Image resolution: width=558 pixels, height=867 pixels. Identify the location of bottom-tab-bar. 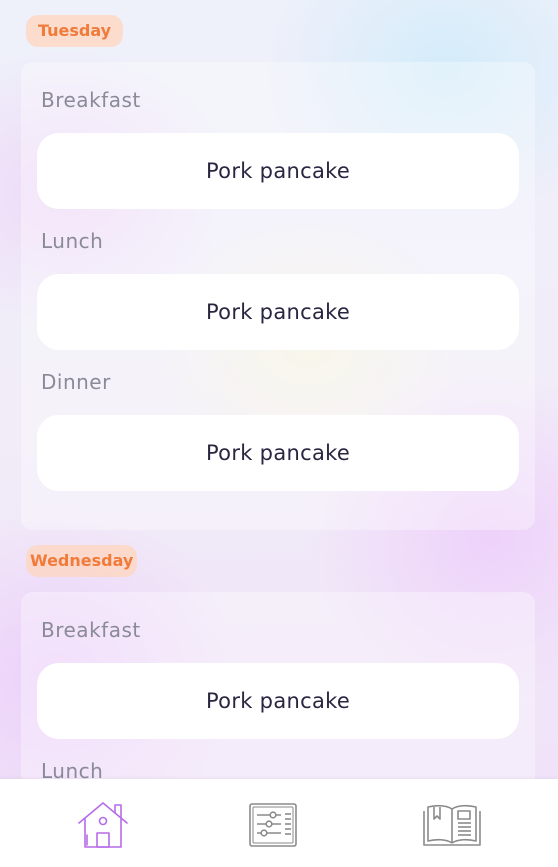
(279, 823).